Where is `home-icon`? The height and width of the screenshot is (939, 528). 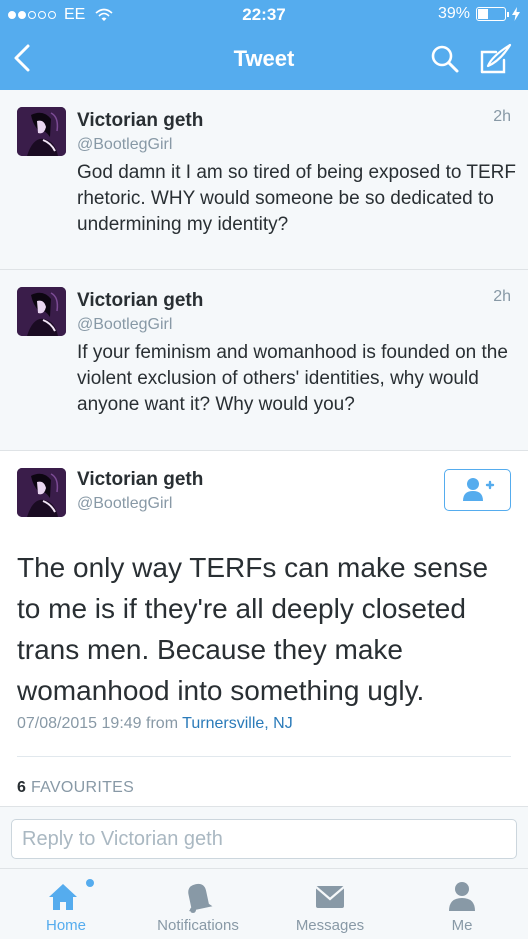
home-icon is located at coordinates (63, 897).